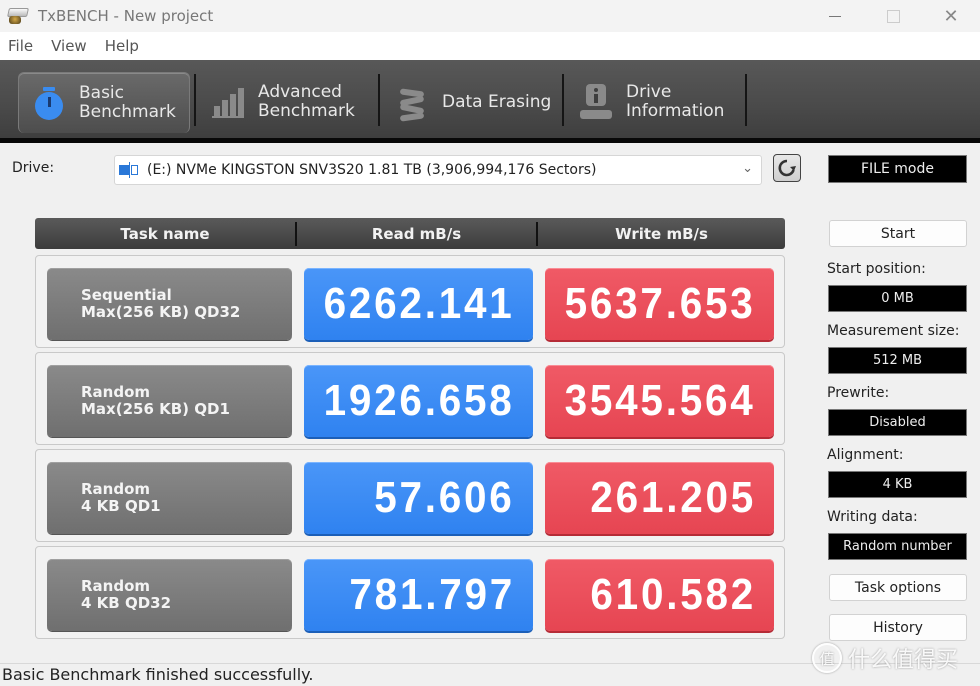  I want to click on task-button-random-max-qd1: Random Max(256 KB) QD1, so click(169, 401).